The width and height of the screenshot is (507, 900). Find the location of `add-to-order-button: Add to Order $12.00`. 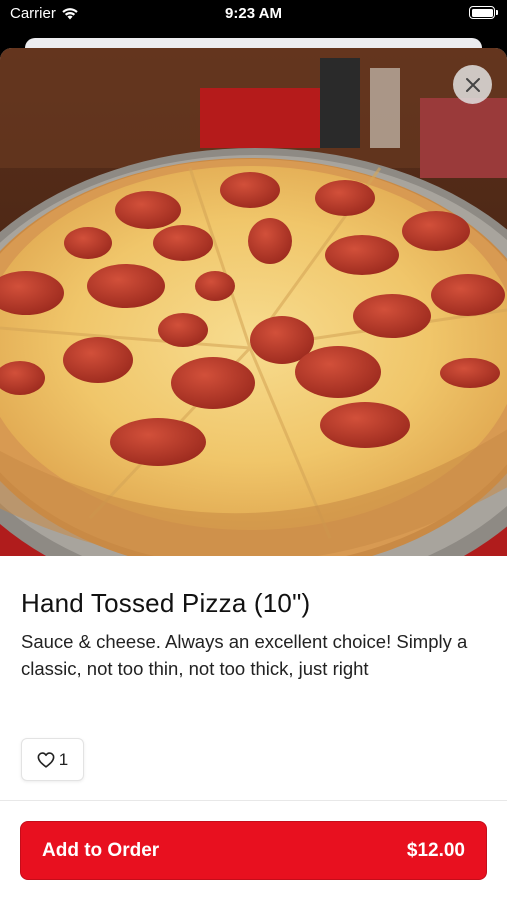

add-to-order-button: Add to Order $12.00 is located at coordinates (253, 850).